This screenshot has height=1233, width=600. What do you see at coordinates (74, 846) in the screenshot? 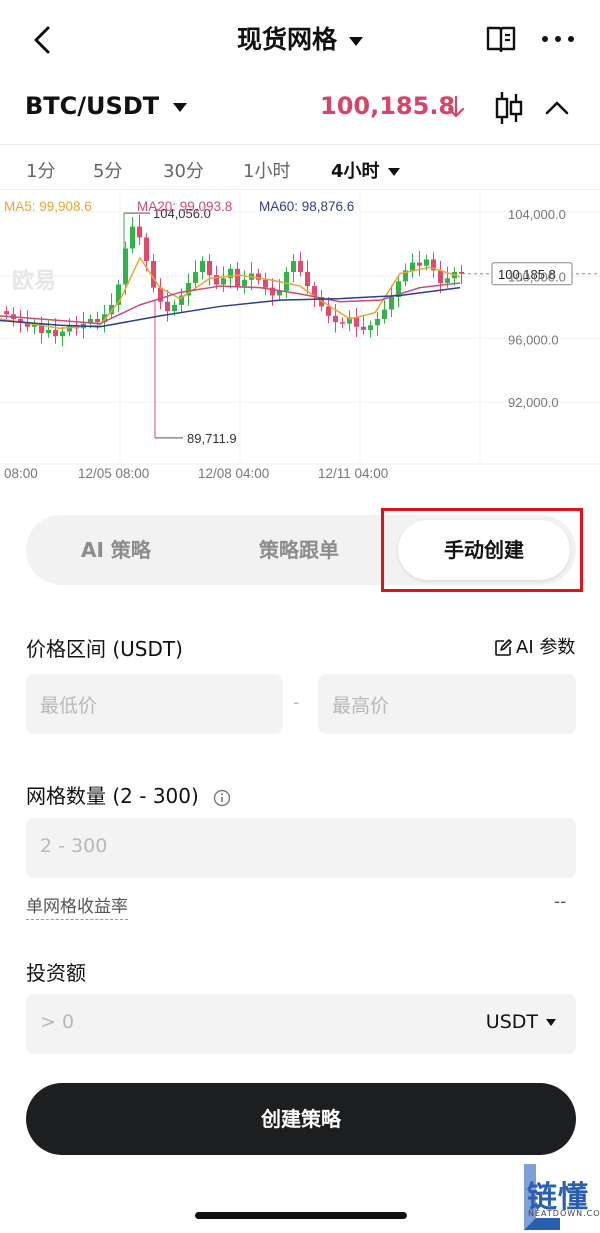
I see `grid-count-placeholder: 2 - 300` at bounding box center [74, 846].